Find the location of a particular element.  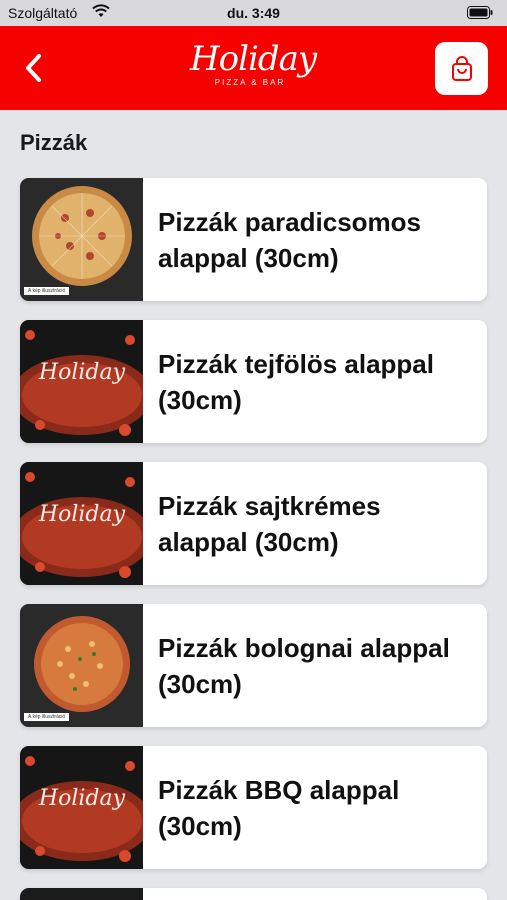

logo-script: Holiday is located at coordinates (253, 59).